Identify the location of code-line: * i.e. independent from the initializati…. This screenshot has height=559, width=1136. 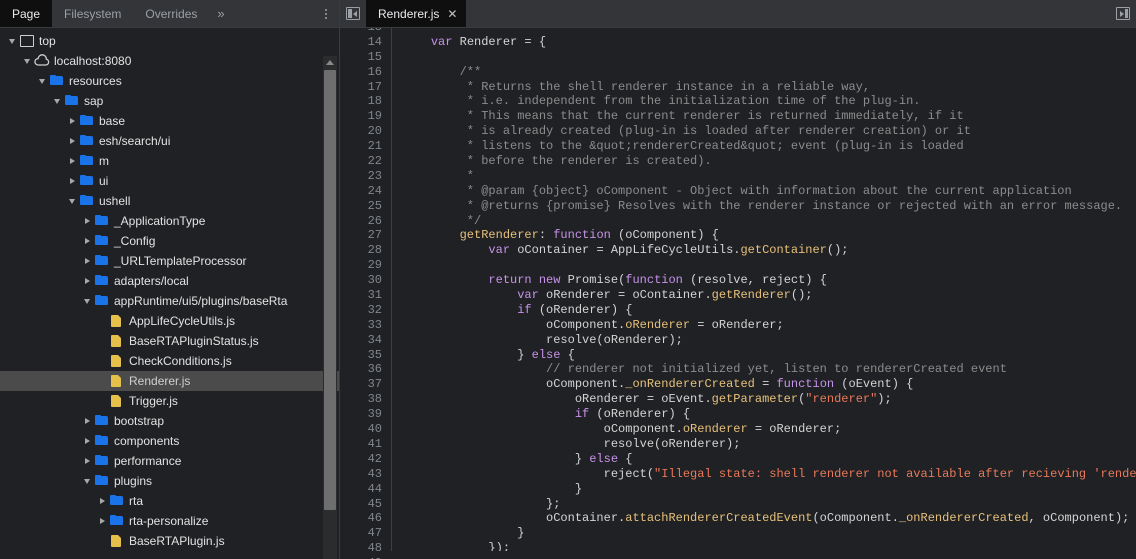
(769, 101).